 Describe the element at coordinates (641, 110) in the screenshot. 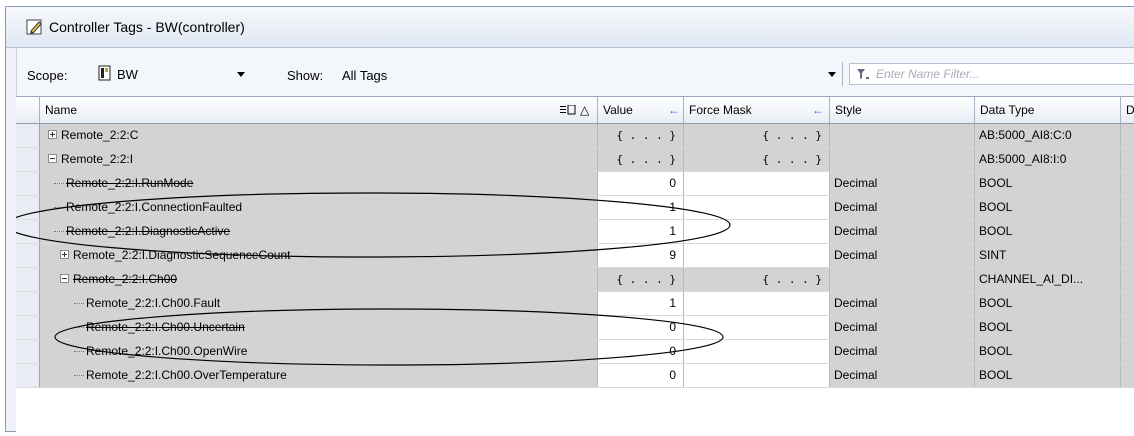

I see `column-header-value: Value ←` at that location.